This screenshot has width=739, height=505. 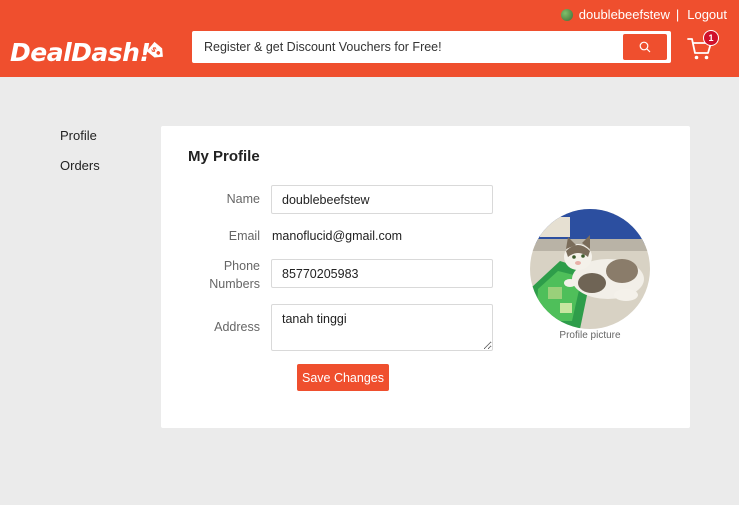 I want to click on search-icon, so click(x=645, y=47).